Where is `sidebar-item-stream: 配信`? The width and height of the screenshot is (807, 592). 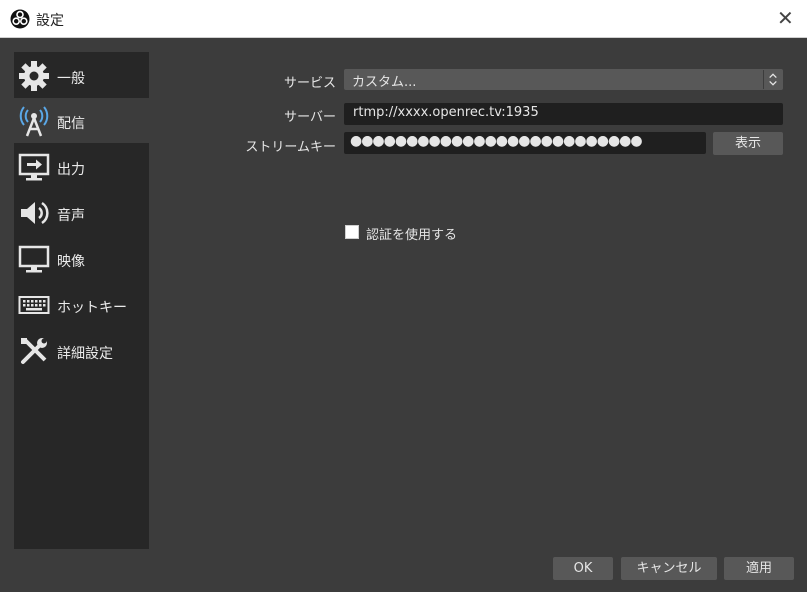
sidebar-item-stream: 配信 is located at coordinates (81, 120).